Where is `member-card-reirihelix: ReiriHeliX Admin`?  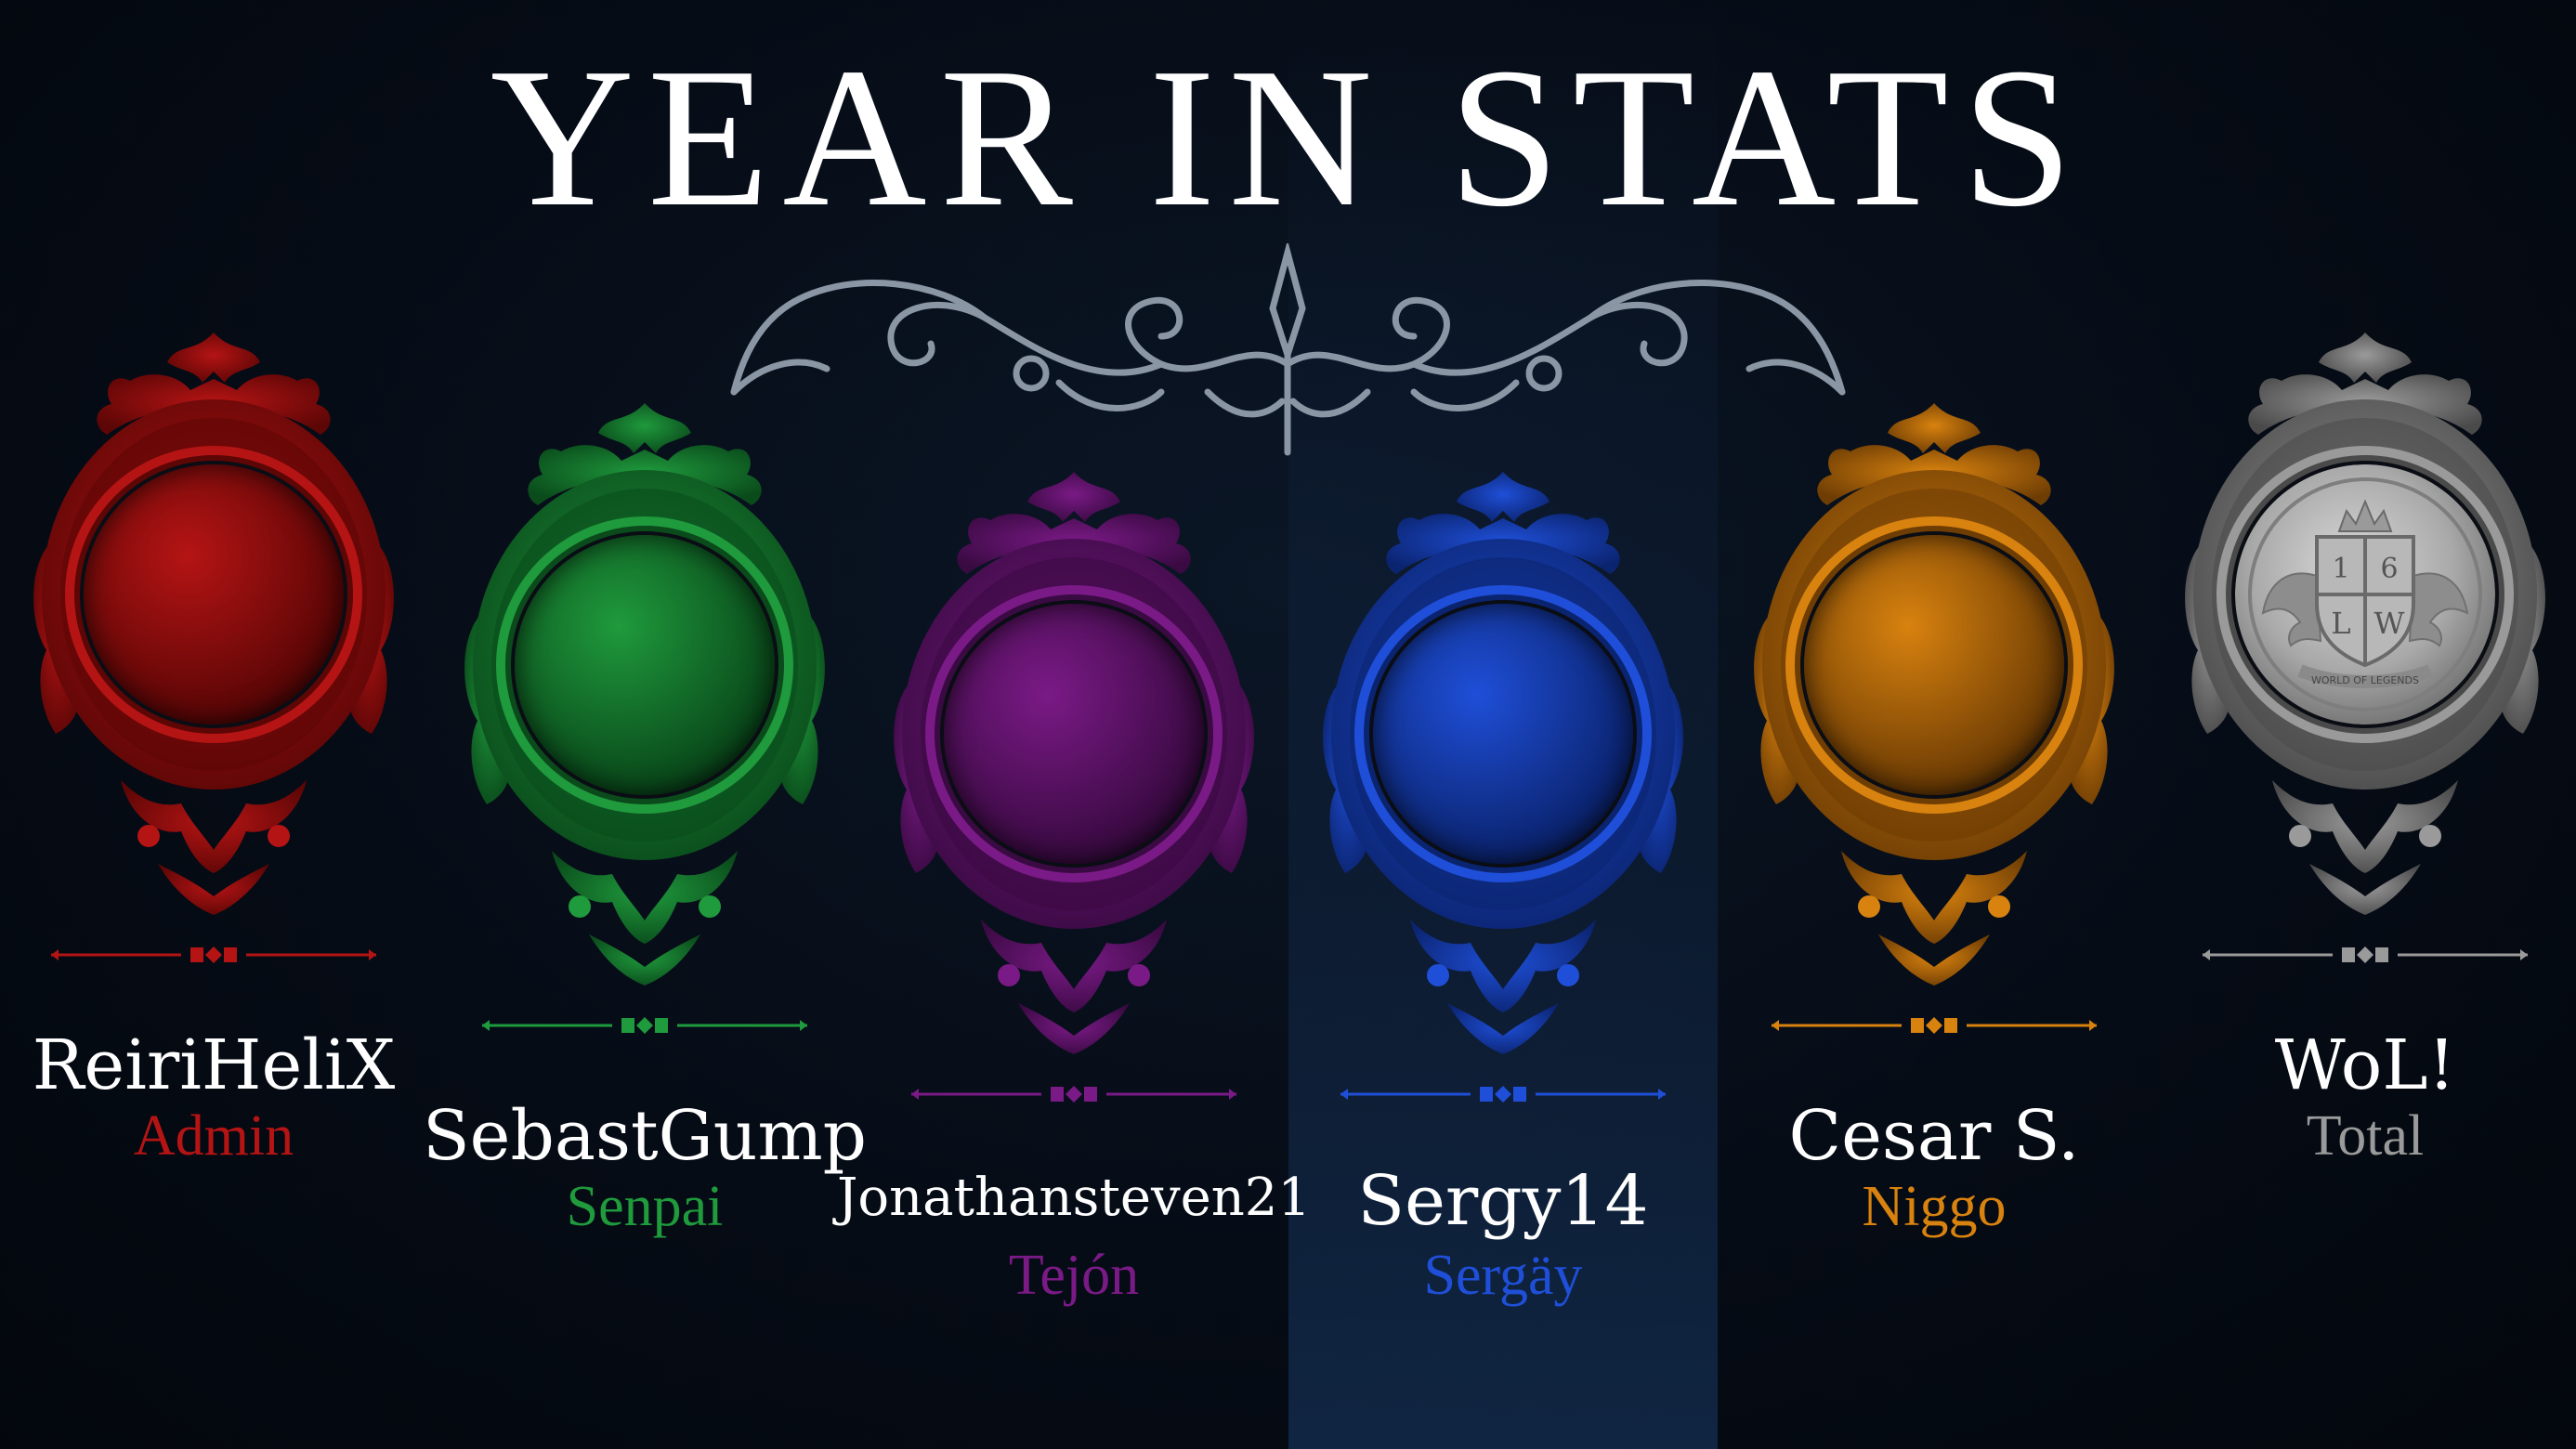
member-card-reirihelix: ReiriHeliX Admin is located at coordinates (214, 771).